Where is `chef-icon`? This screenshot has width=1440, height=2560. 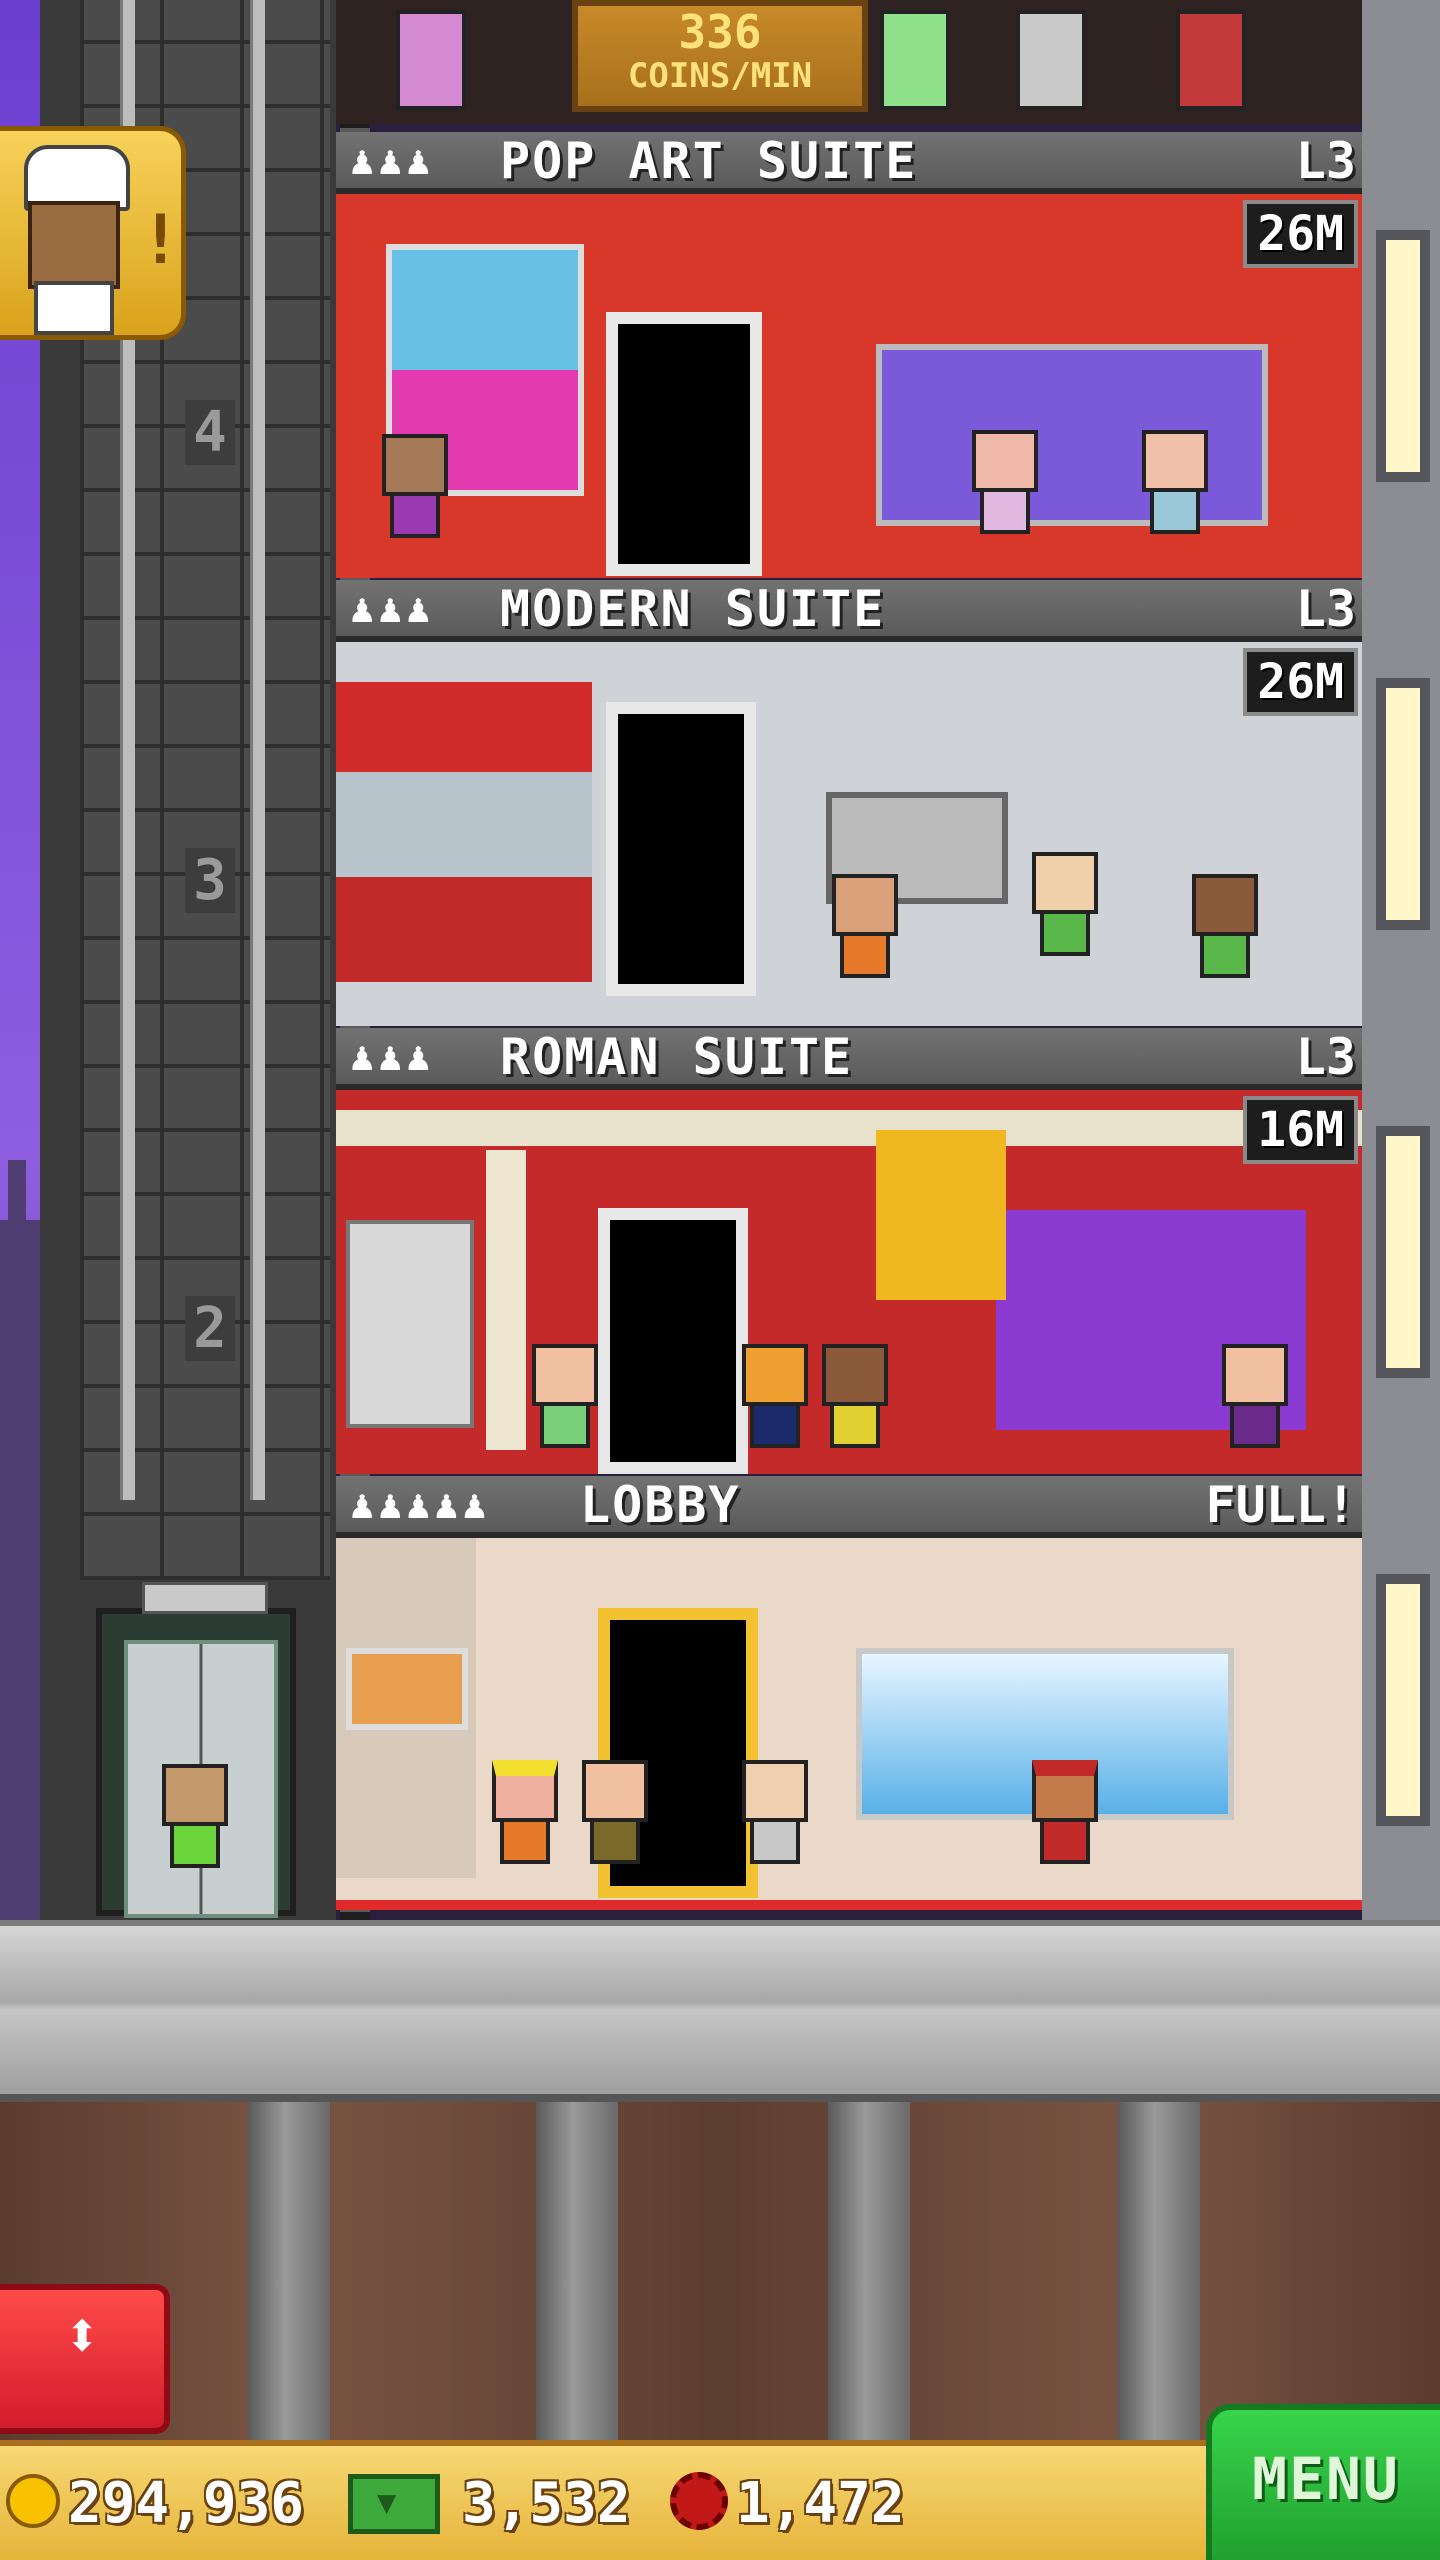
chef-icon is located at coordinates (74, 245).